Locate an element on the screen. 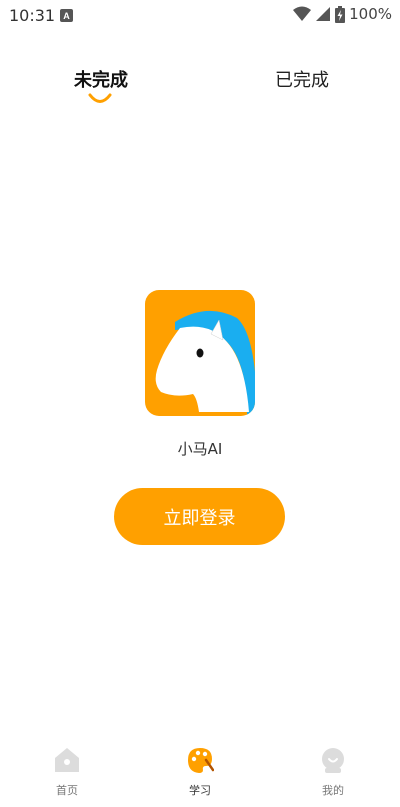  cell-signal-icon is located at coordinates (323, 14).